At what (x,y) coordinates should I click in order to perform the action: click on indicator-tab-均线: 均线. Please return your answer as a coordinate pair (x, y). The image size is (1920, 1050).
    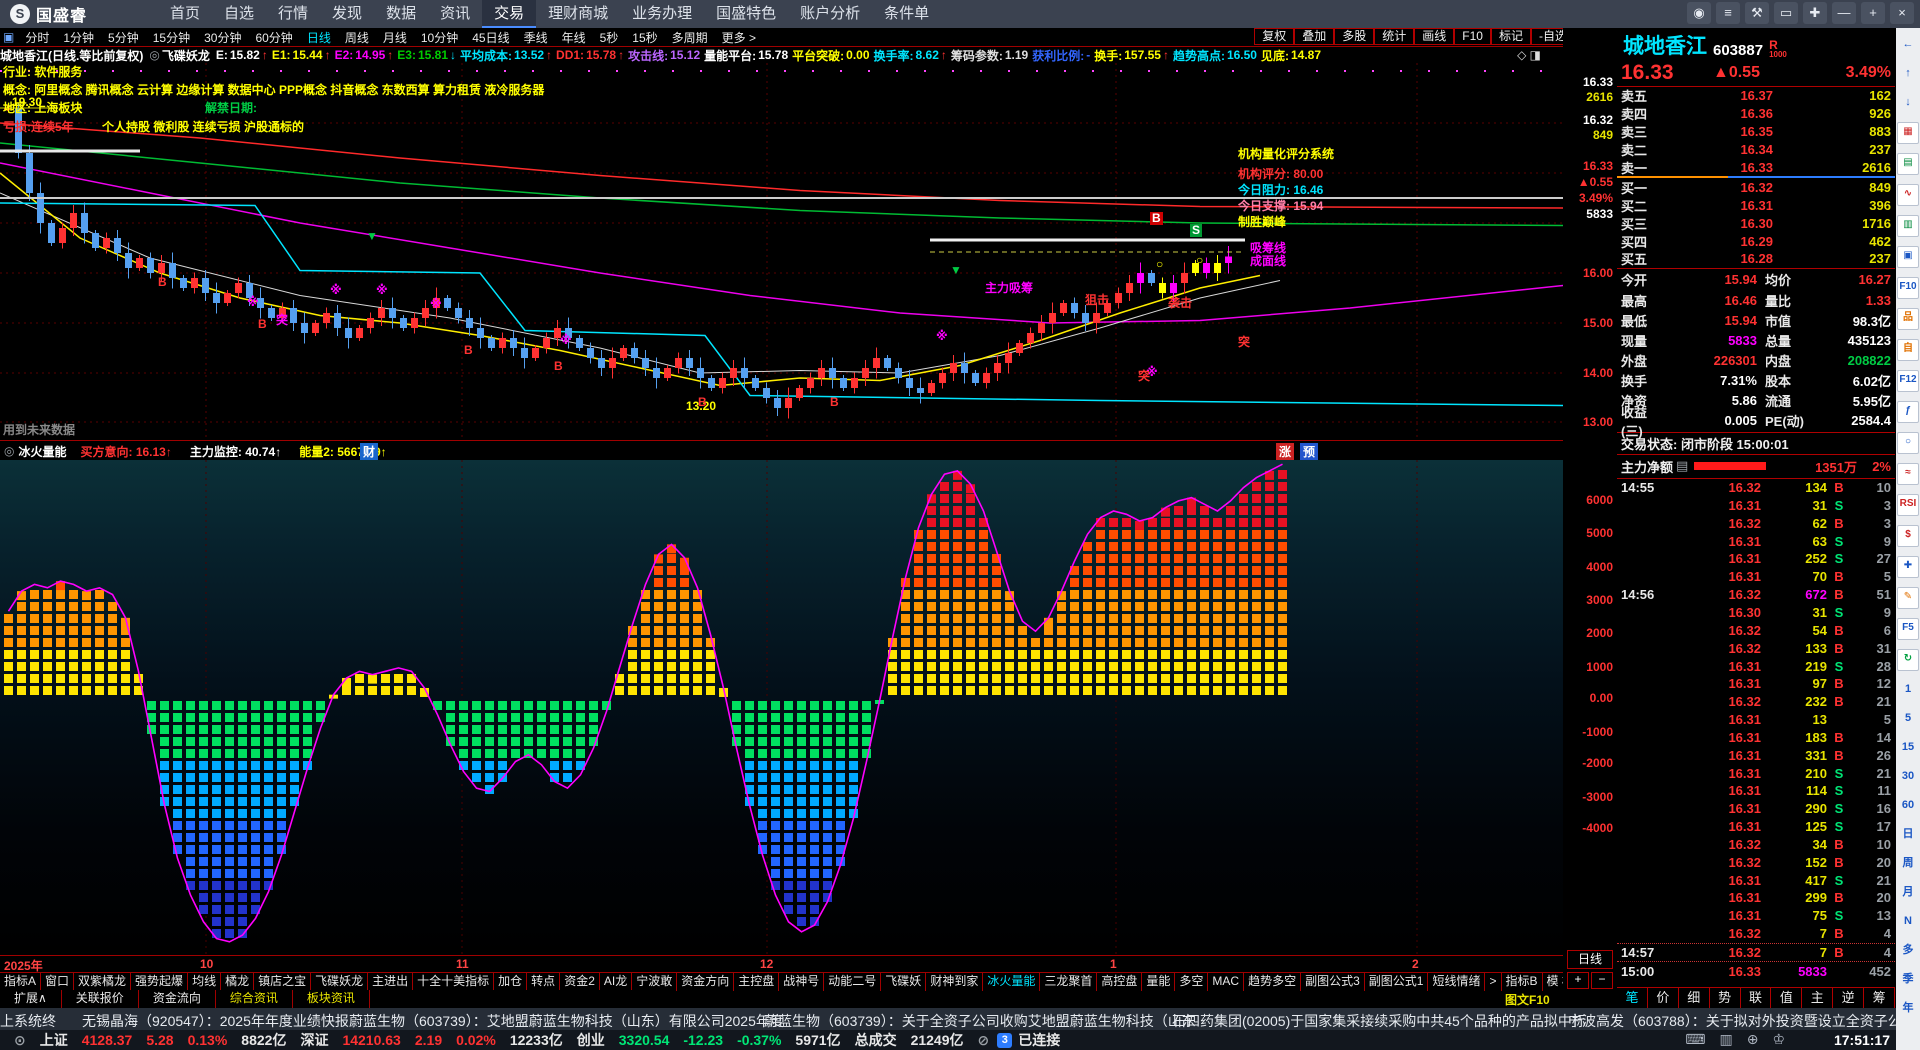
    Looking at the image, I should click on (205, 982).